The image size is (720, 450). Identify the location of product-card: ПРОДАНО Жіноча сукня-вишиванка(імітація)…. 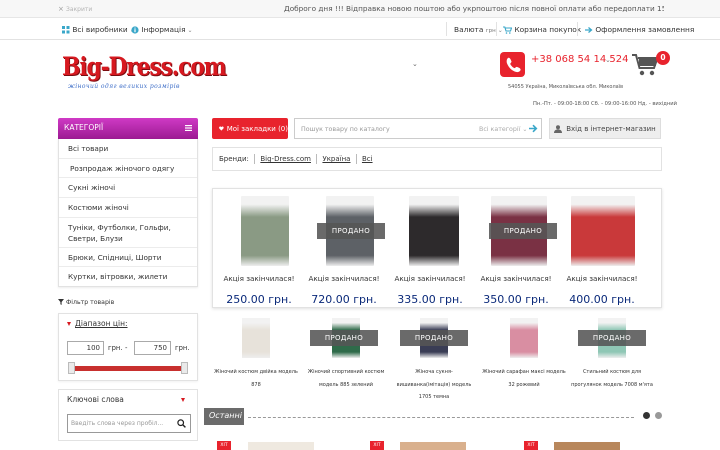
(434, 356).